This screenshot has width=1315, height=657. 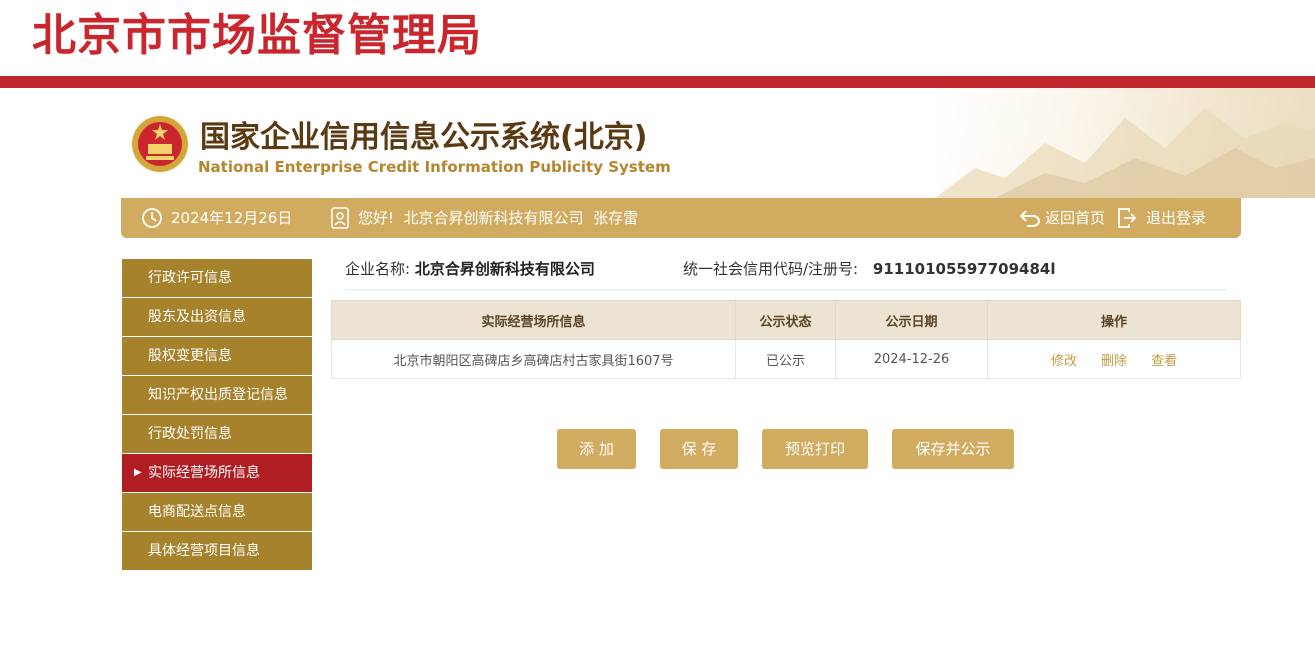 What do you see at coordinates (190, 434) in the screenshot?
I see `sidebar-item-label: 行政处罚信息` at bounding box center [190, 434].